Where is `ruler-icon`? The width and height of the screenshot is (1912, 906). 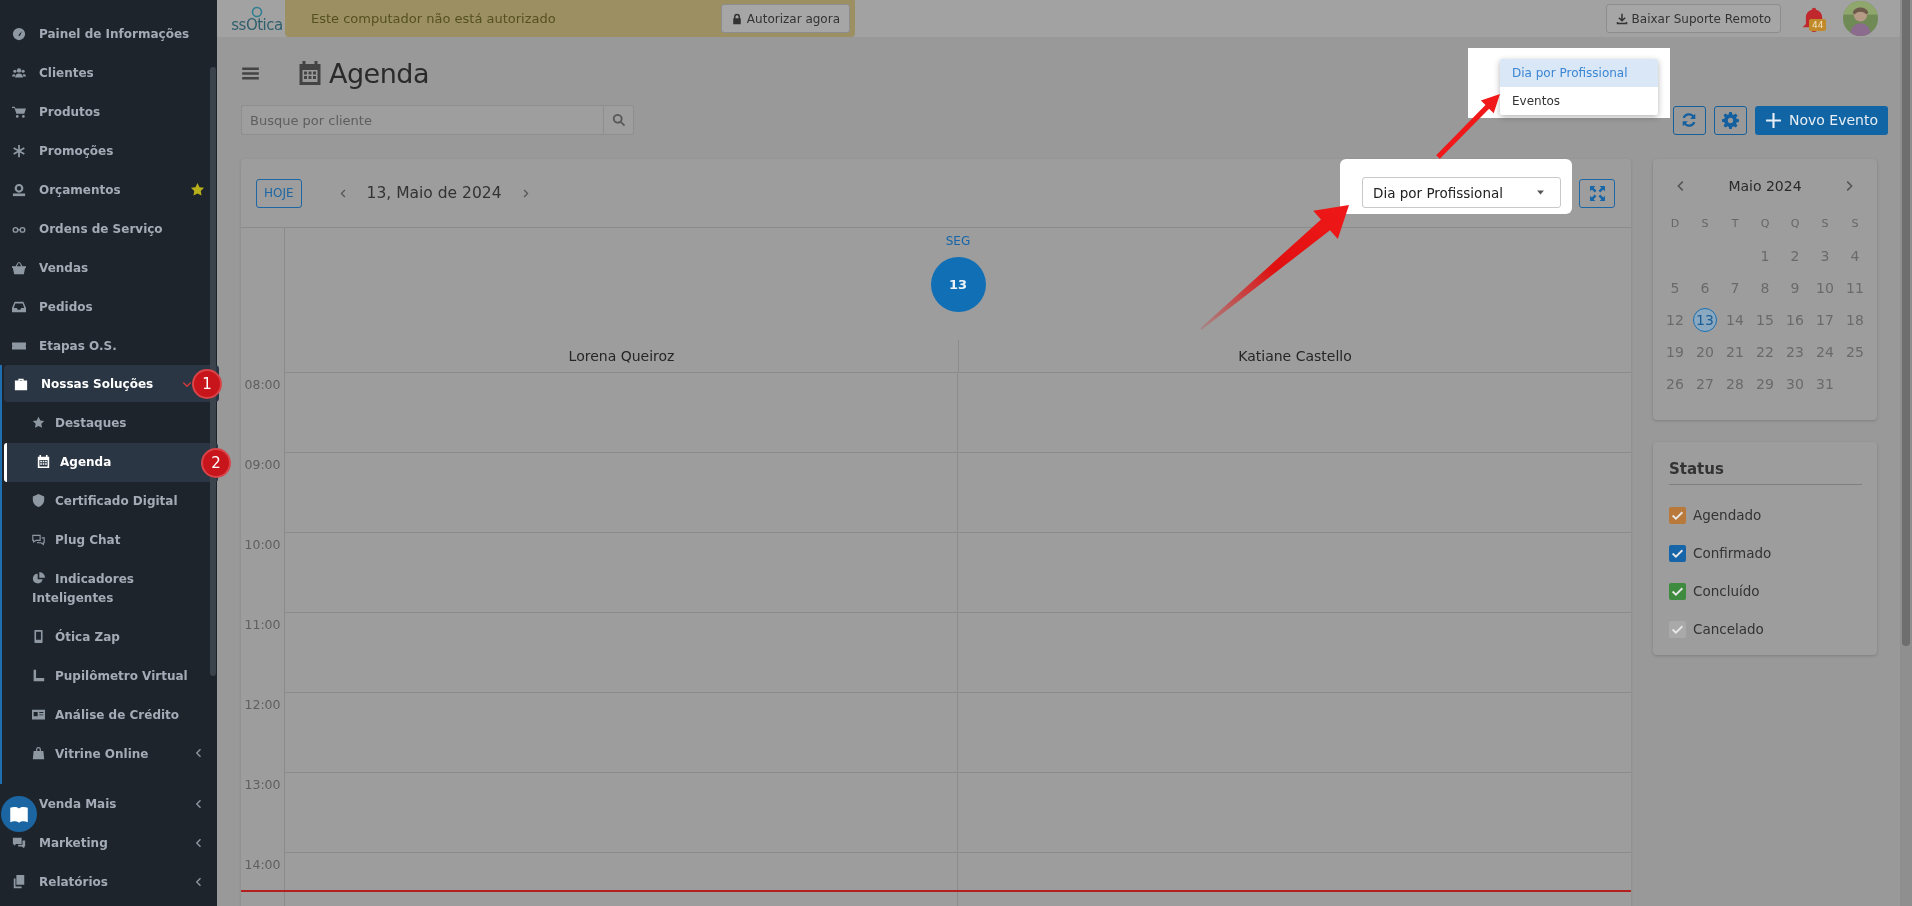
ruler-icon is located at coordinates (38, 675).